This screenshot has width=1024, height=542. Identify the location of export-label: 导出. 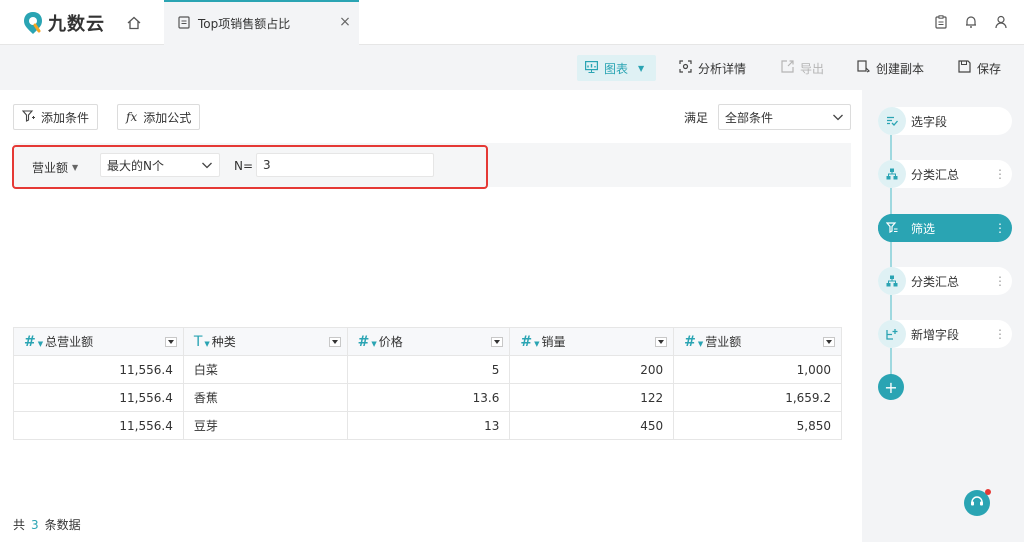
(812, 68).